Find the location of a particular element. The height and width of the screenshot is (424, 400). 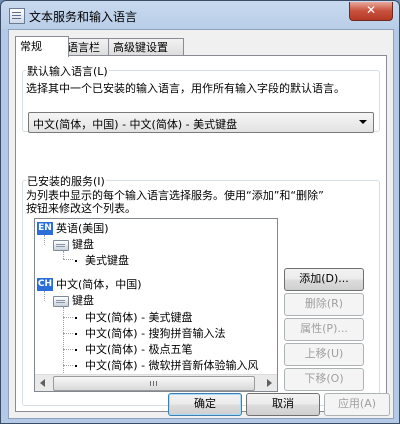

dropdown-arrow-icon is located at coordinates (363, 122).